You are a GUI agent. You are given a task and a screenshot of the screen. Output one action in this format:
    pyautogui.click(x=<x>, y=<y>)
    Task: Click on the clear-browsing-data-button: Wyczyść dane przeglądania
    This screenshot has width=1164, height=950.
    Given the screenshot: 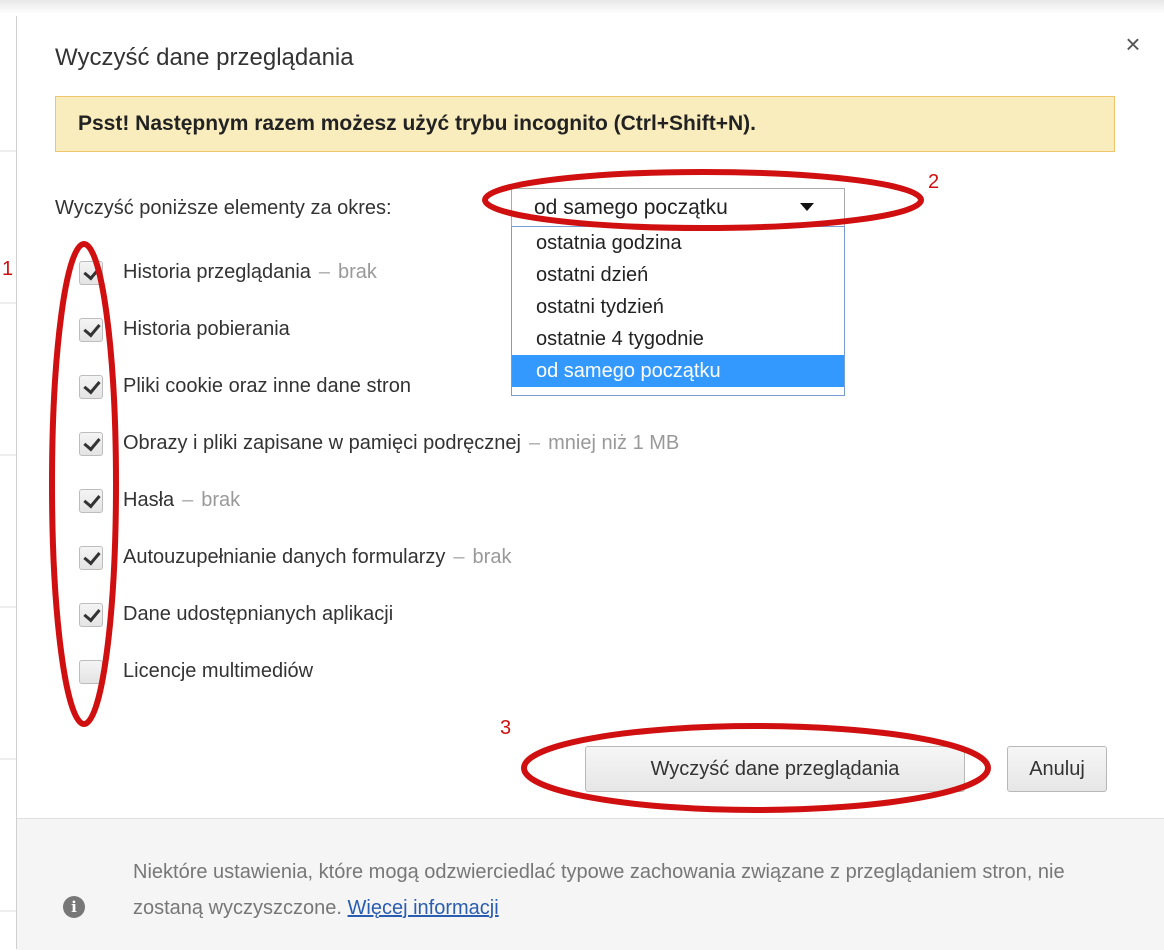 What is the action you would take?
    pyautogui.click(x=775, y=769)
    